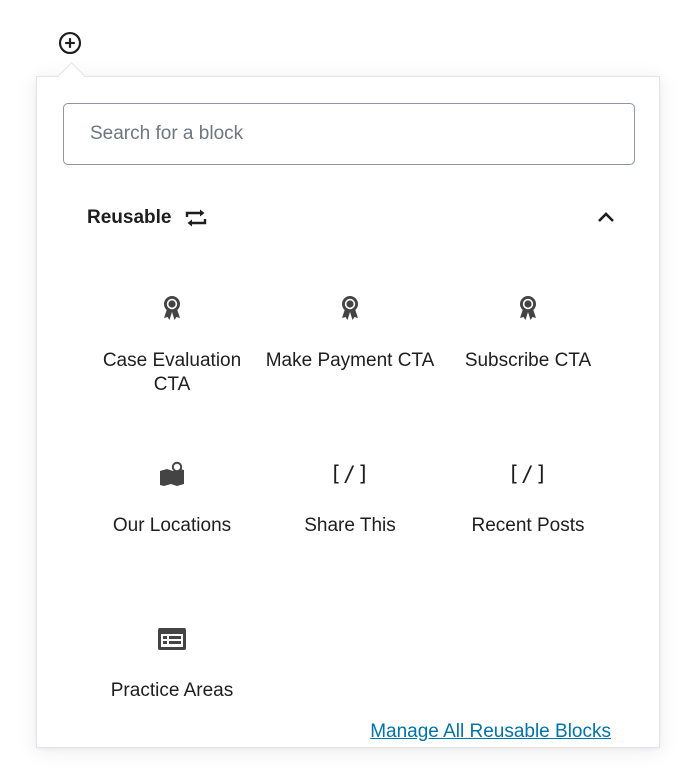 Image resolution: width=690 pixels, height=768 pixels. I want to click on block-item-recent-posts: [/] Recent Posts, so click(528, 524).